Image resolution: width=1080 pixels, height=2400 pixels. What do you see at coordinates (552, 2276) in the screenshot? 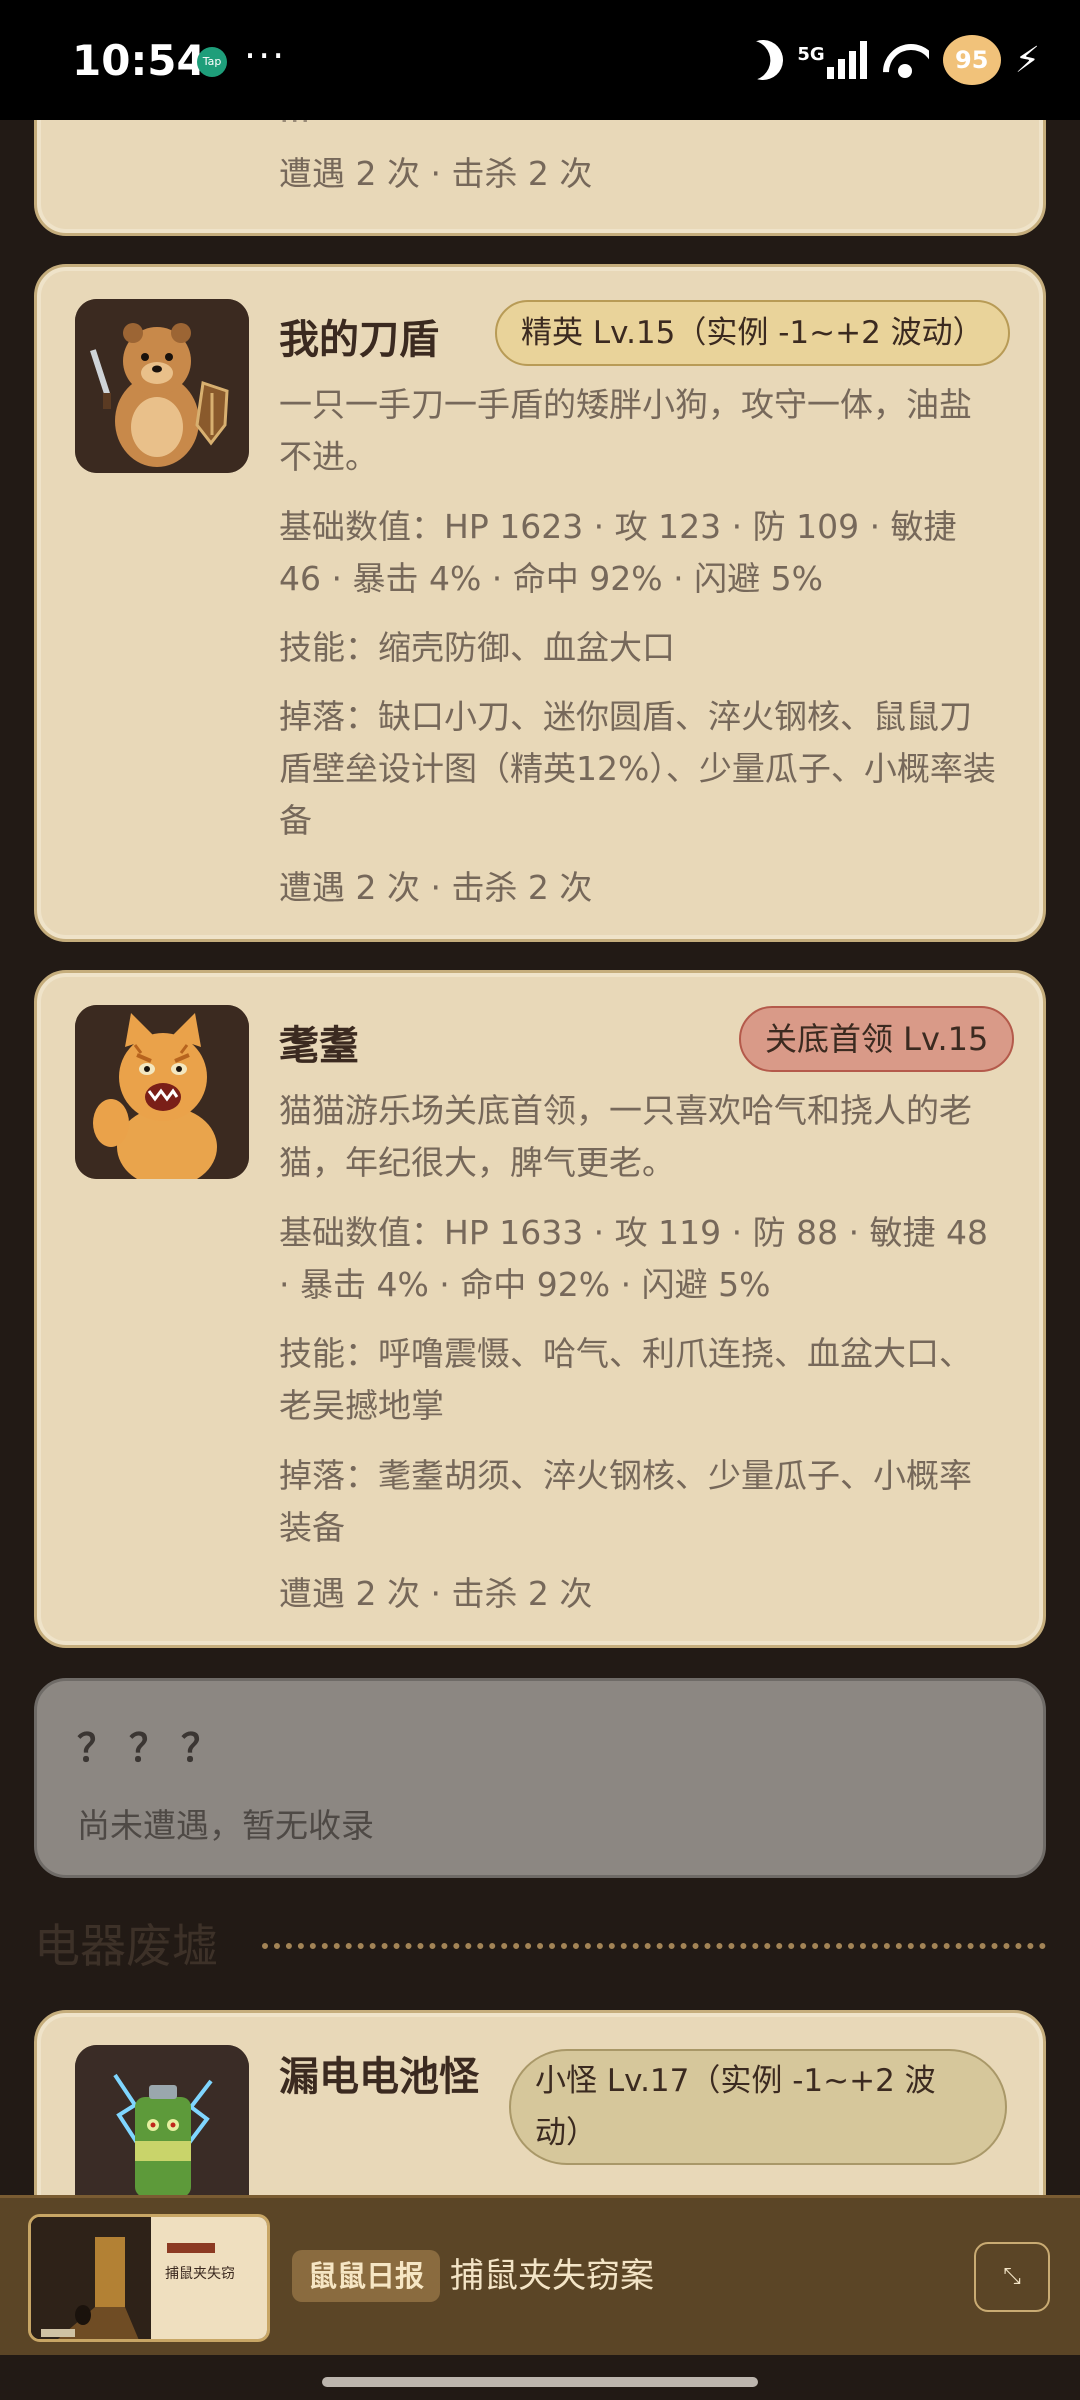
I see `news-headline: 捕鼠夹失窃案` at bounding box center [552, 2276].